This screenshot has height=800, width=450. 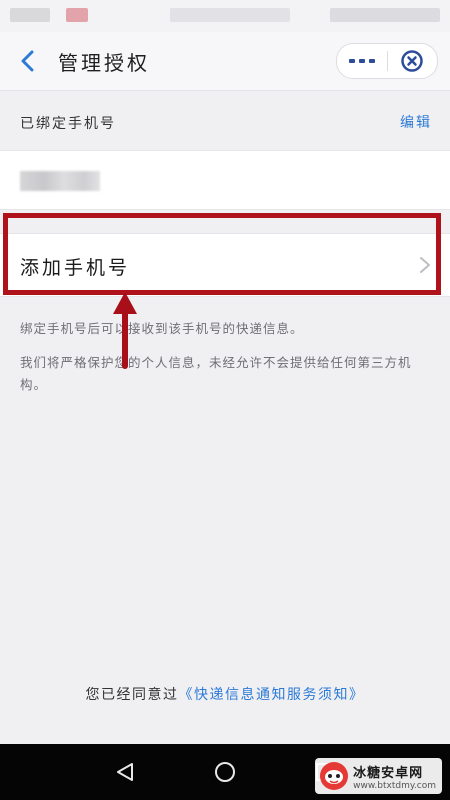 I want to click on nav-back-button, so click(x=125, y=772).